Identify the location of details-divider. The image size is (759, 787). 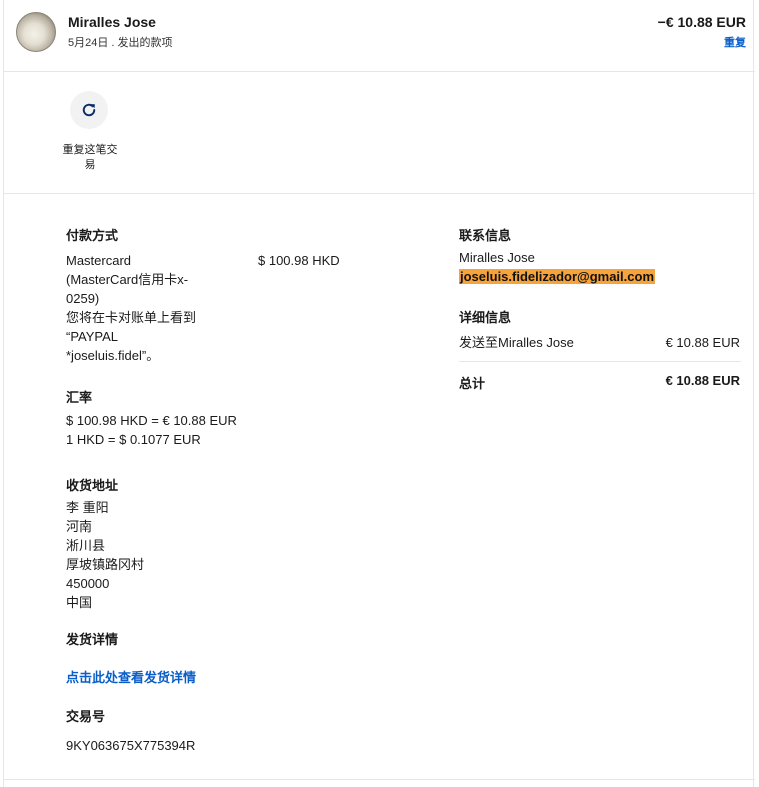
(600, 361).